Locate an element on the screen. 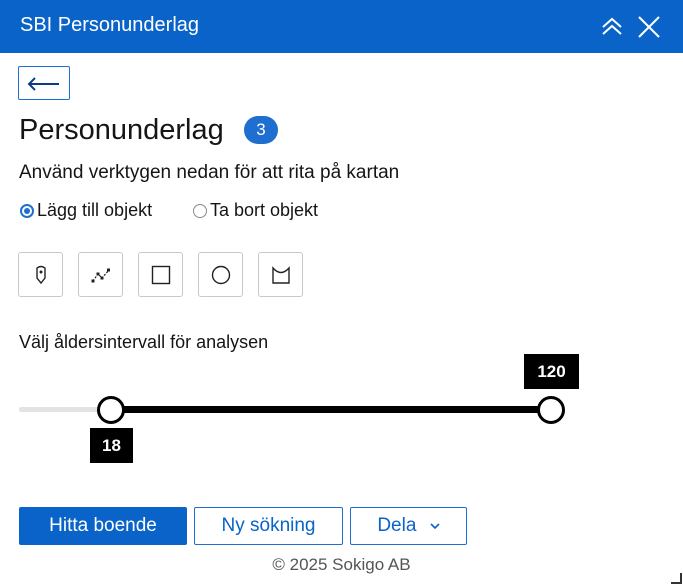  share-button-label: Dela is located at coordinates (397, 525).